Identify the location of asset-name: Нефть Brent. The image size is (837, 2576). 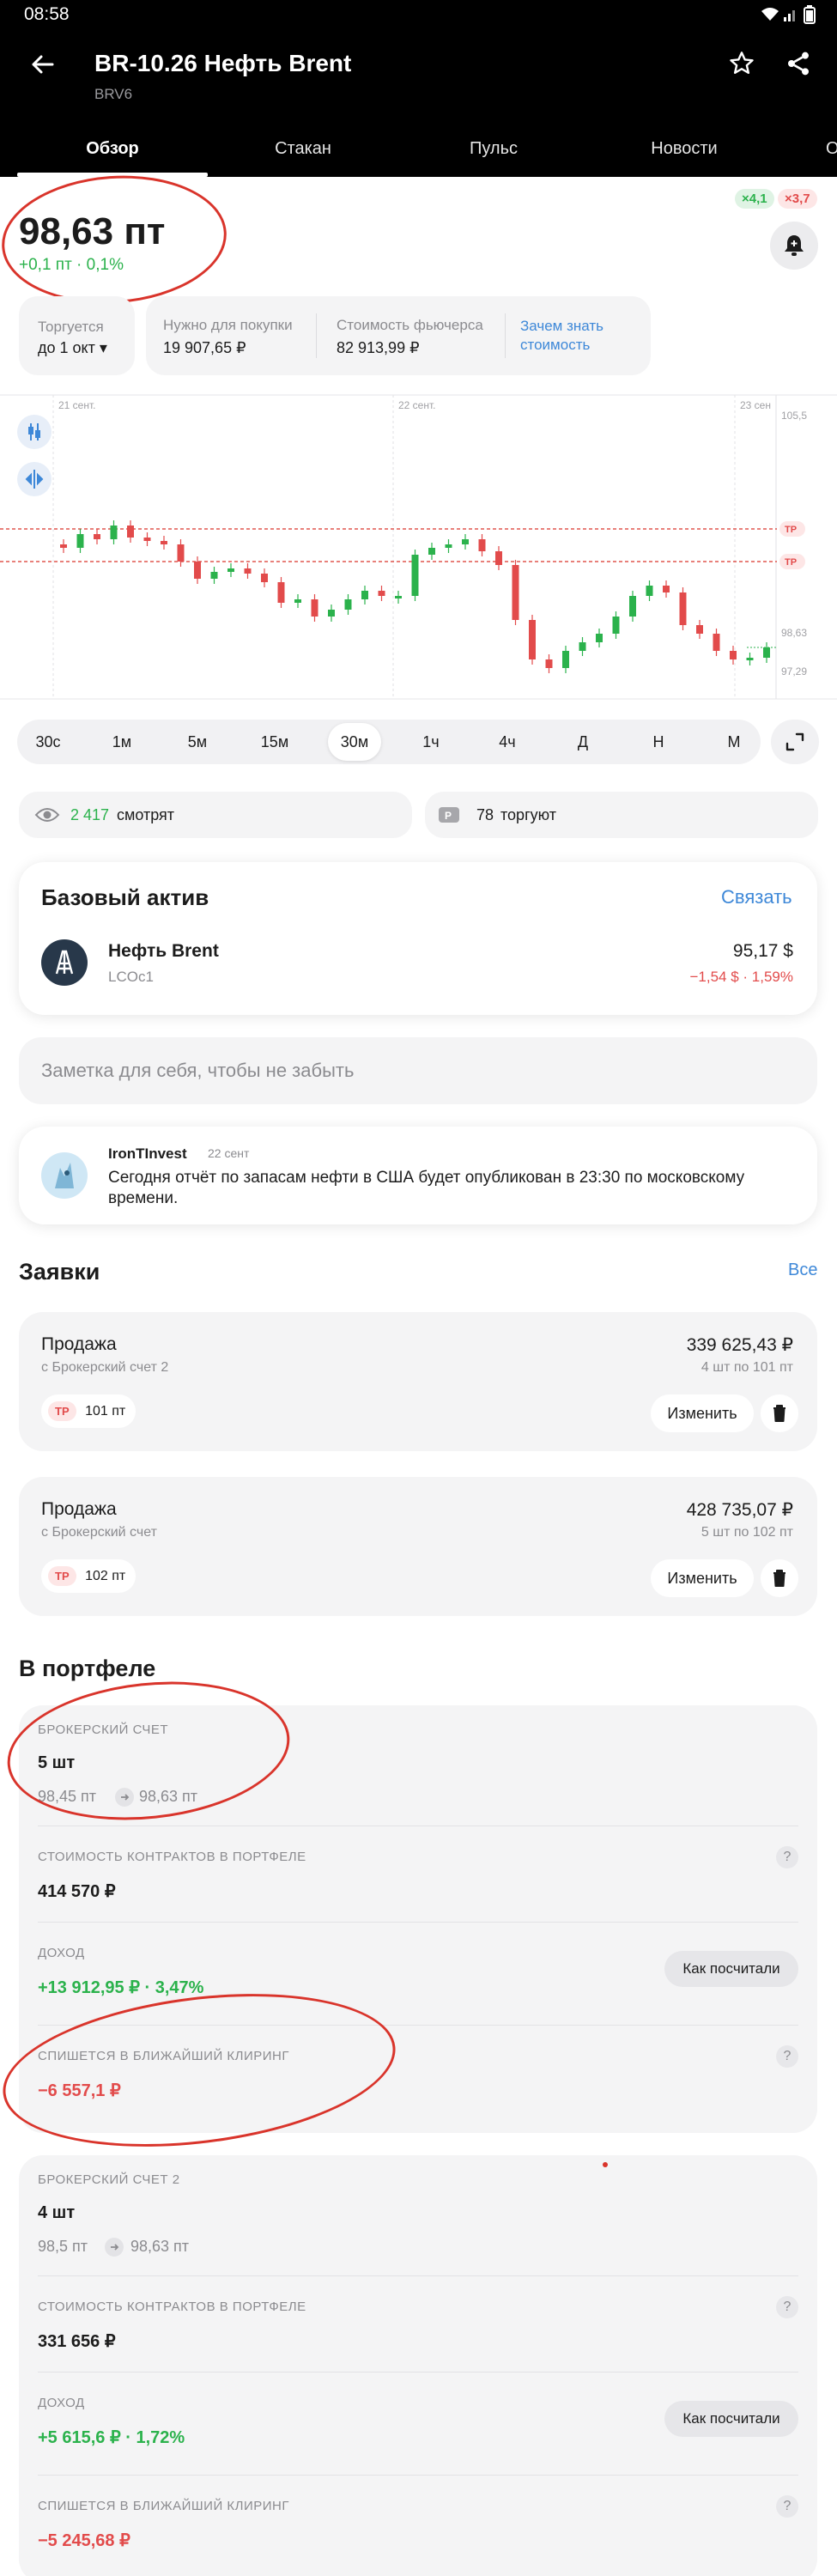
(164, 951).